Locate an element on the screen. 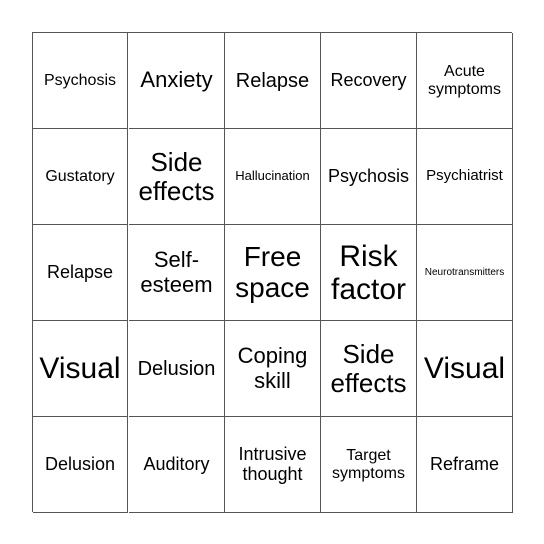  bingo-cell: Target symptoms is located at coordinates (369, 465).